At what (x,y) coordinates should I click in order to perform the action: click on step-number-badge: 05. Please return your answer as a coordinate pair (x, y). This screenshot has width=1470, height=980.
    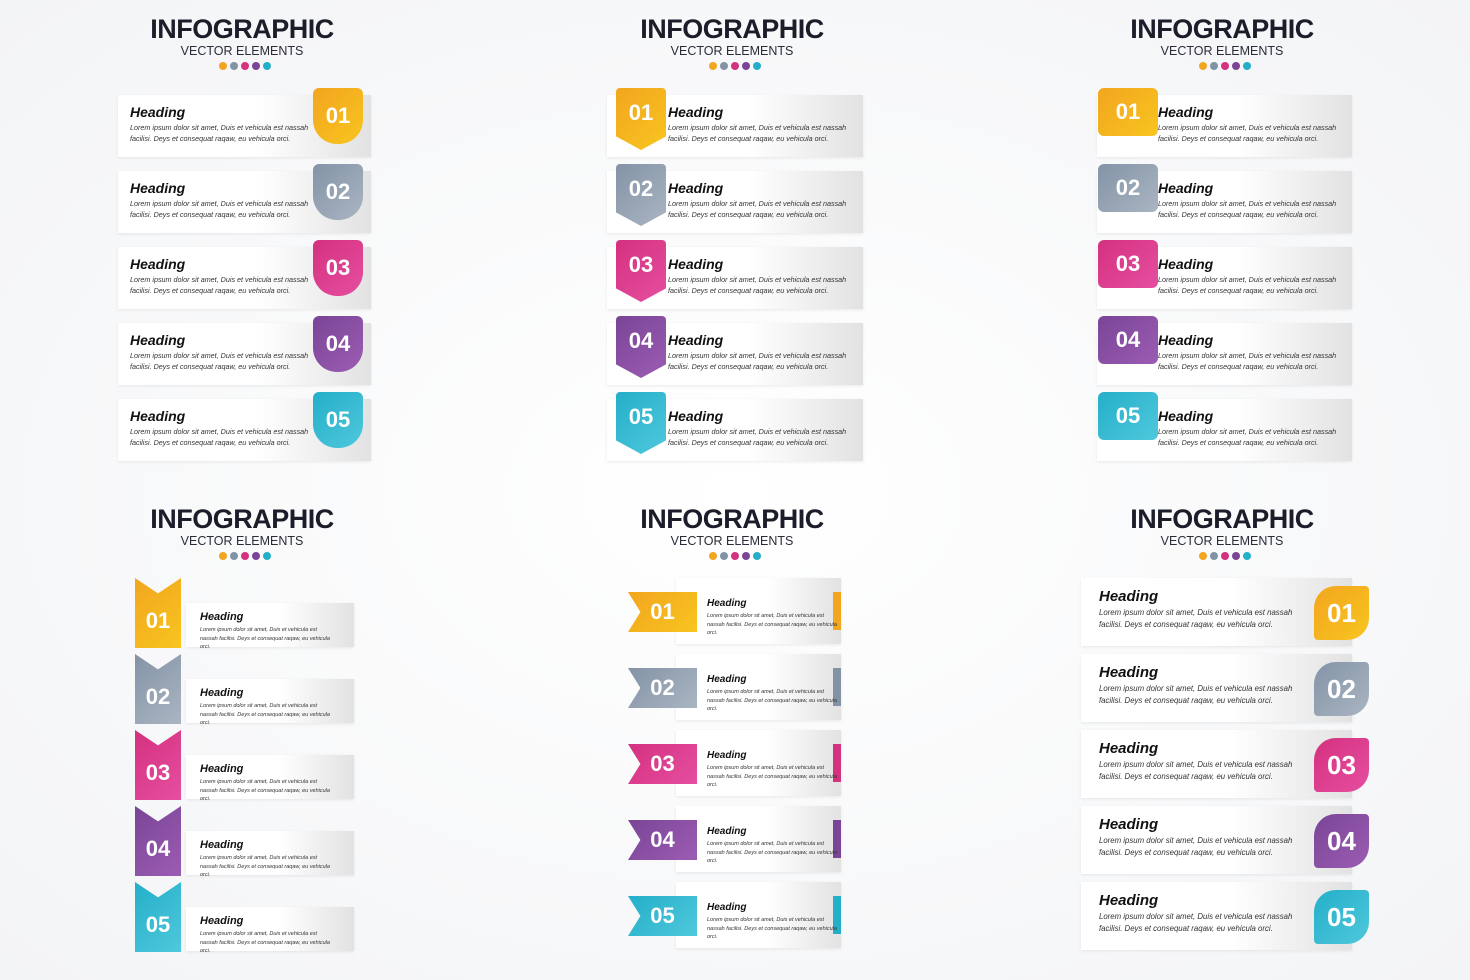
    Looking at the image, I should click on (1341, 917).